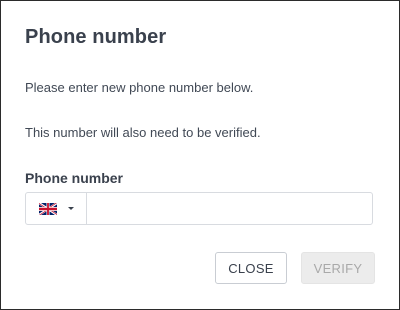  Describe the element at coordinates (96, 37) in the screenshot. I see `dialog-title: Phone number` at that location.